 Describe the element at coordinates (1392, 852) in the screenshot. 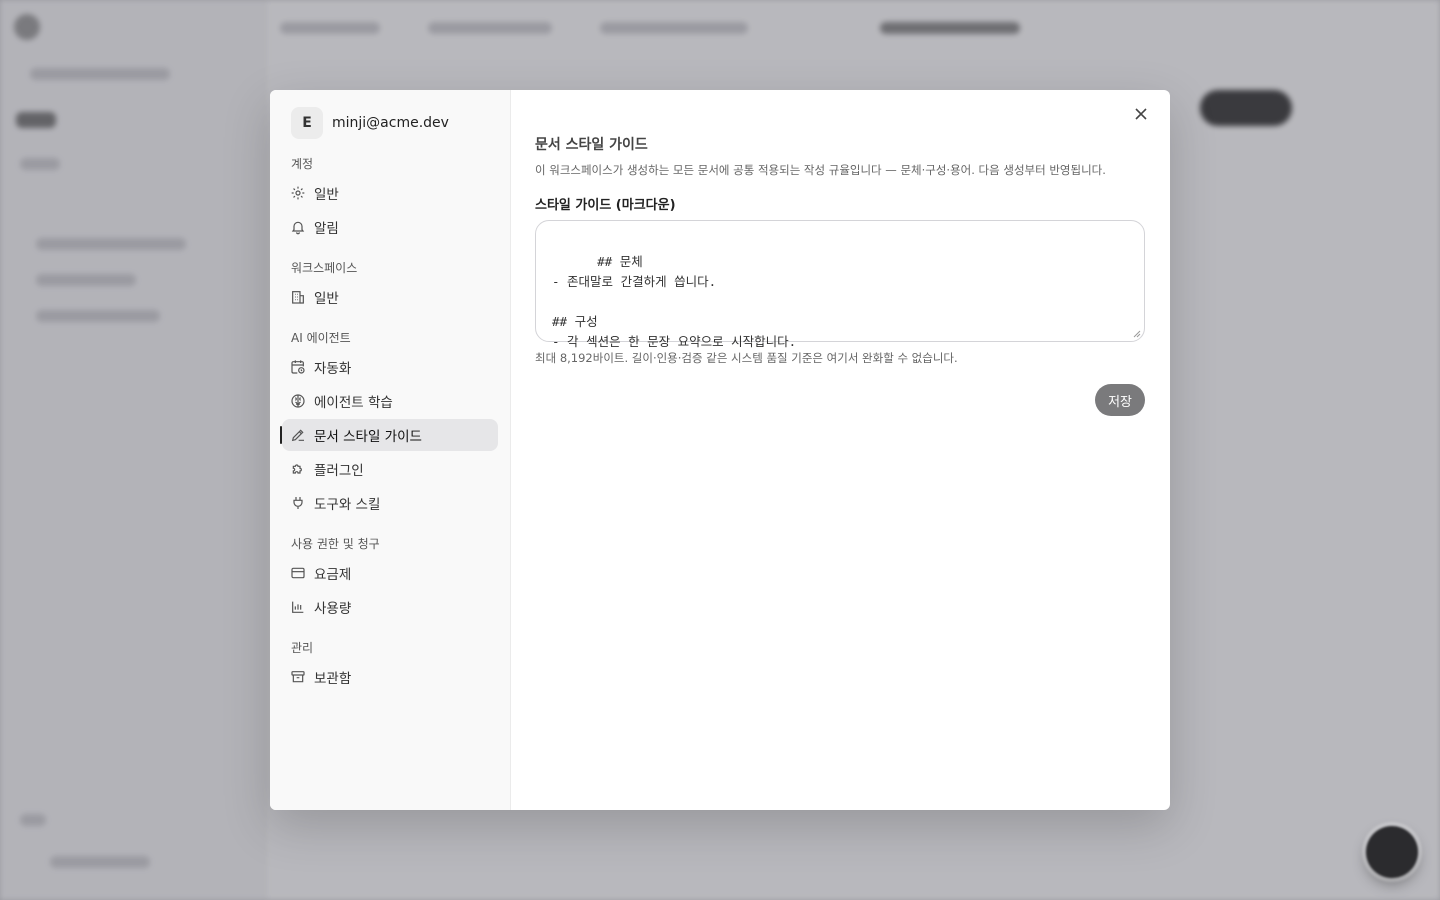

I see `help-fab-button` at that location.